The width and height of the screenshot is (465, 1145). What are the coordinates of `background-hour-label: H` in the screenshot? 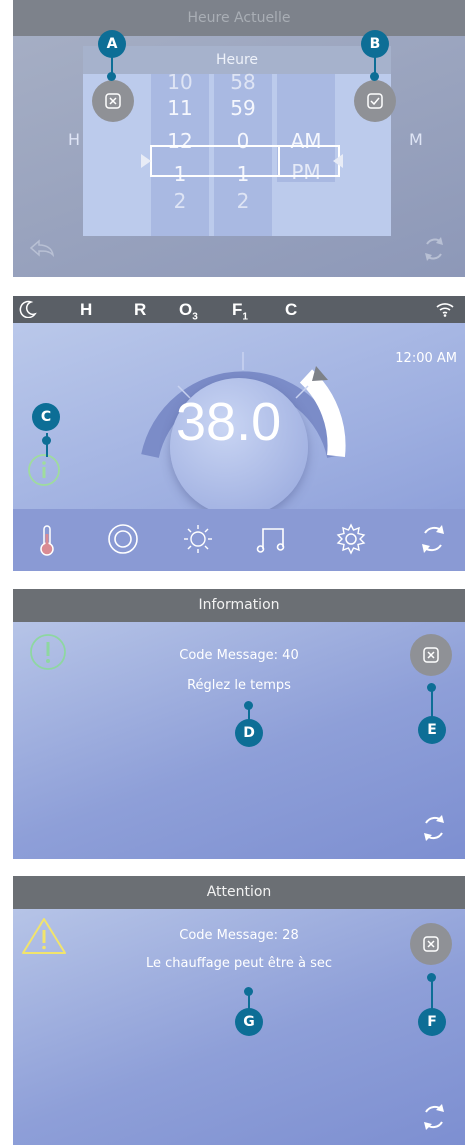 It's located at (74, 139).